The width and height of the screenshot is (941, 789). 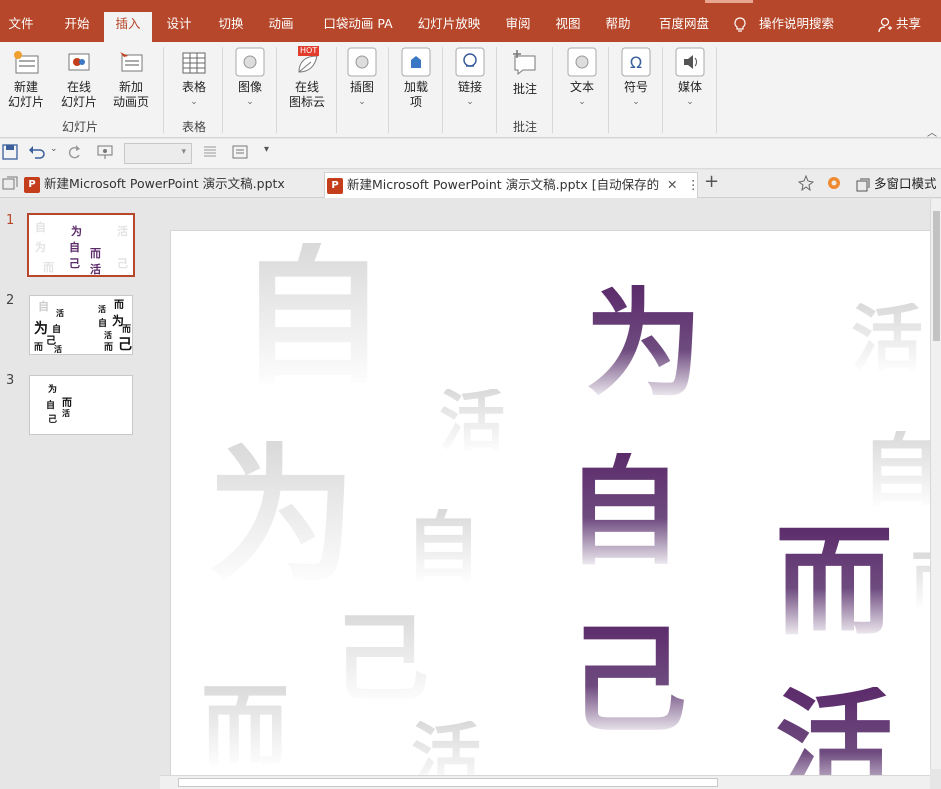 I want to click on illustration-button: 插图 ⌄, so click(x=362, y=78).